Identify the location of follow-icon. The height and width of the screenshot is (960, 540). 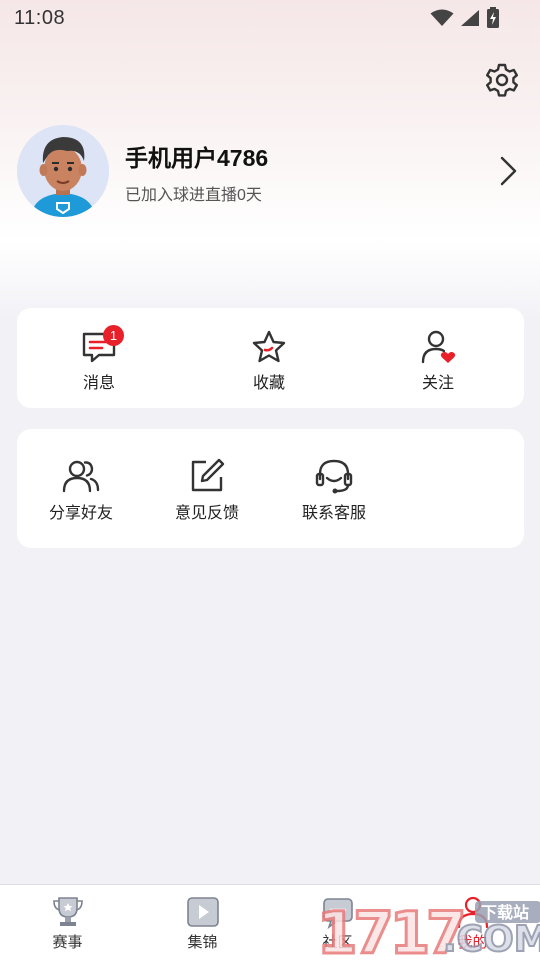
(438, 347).